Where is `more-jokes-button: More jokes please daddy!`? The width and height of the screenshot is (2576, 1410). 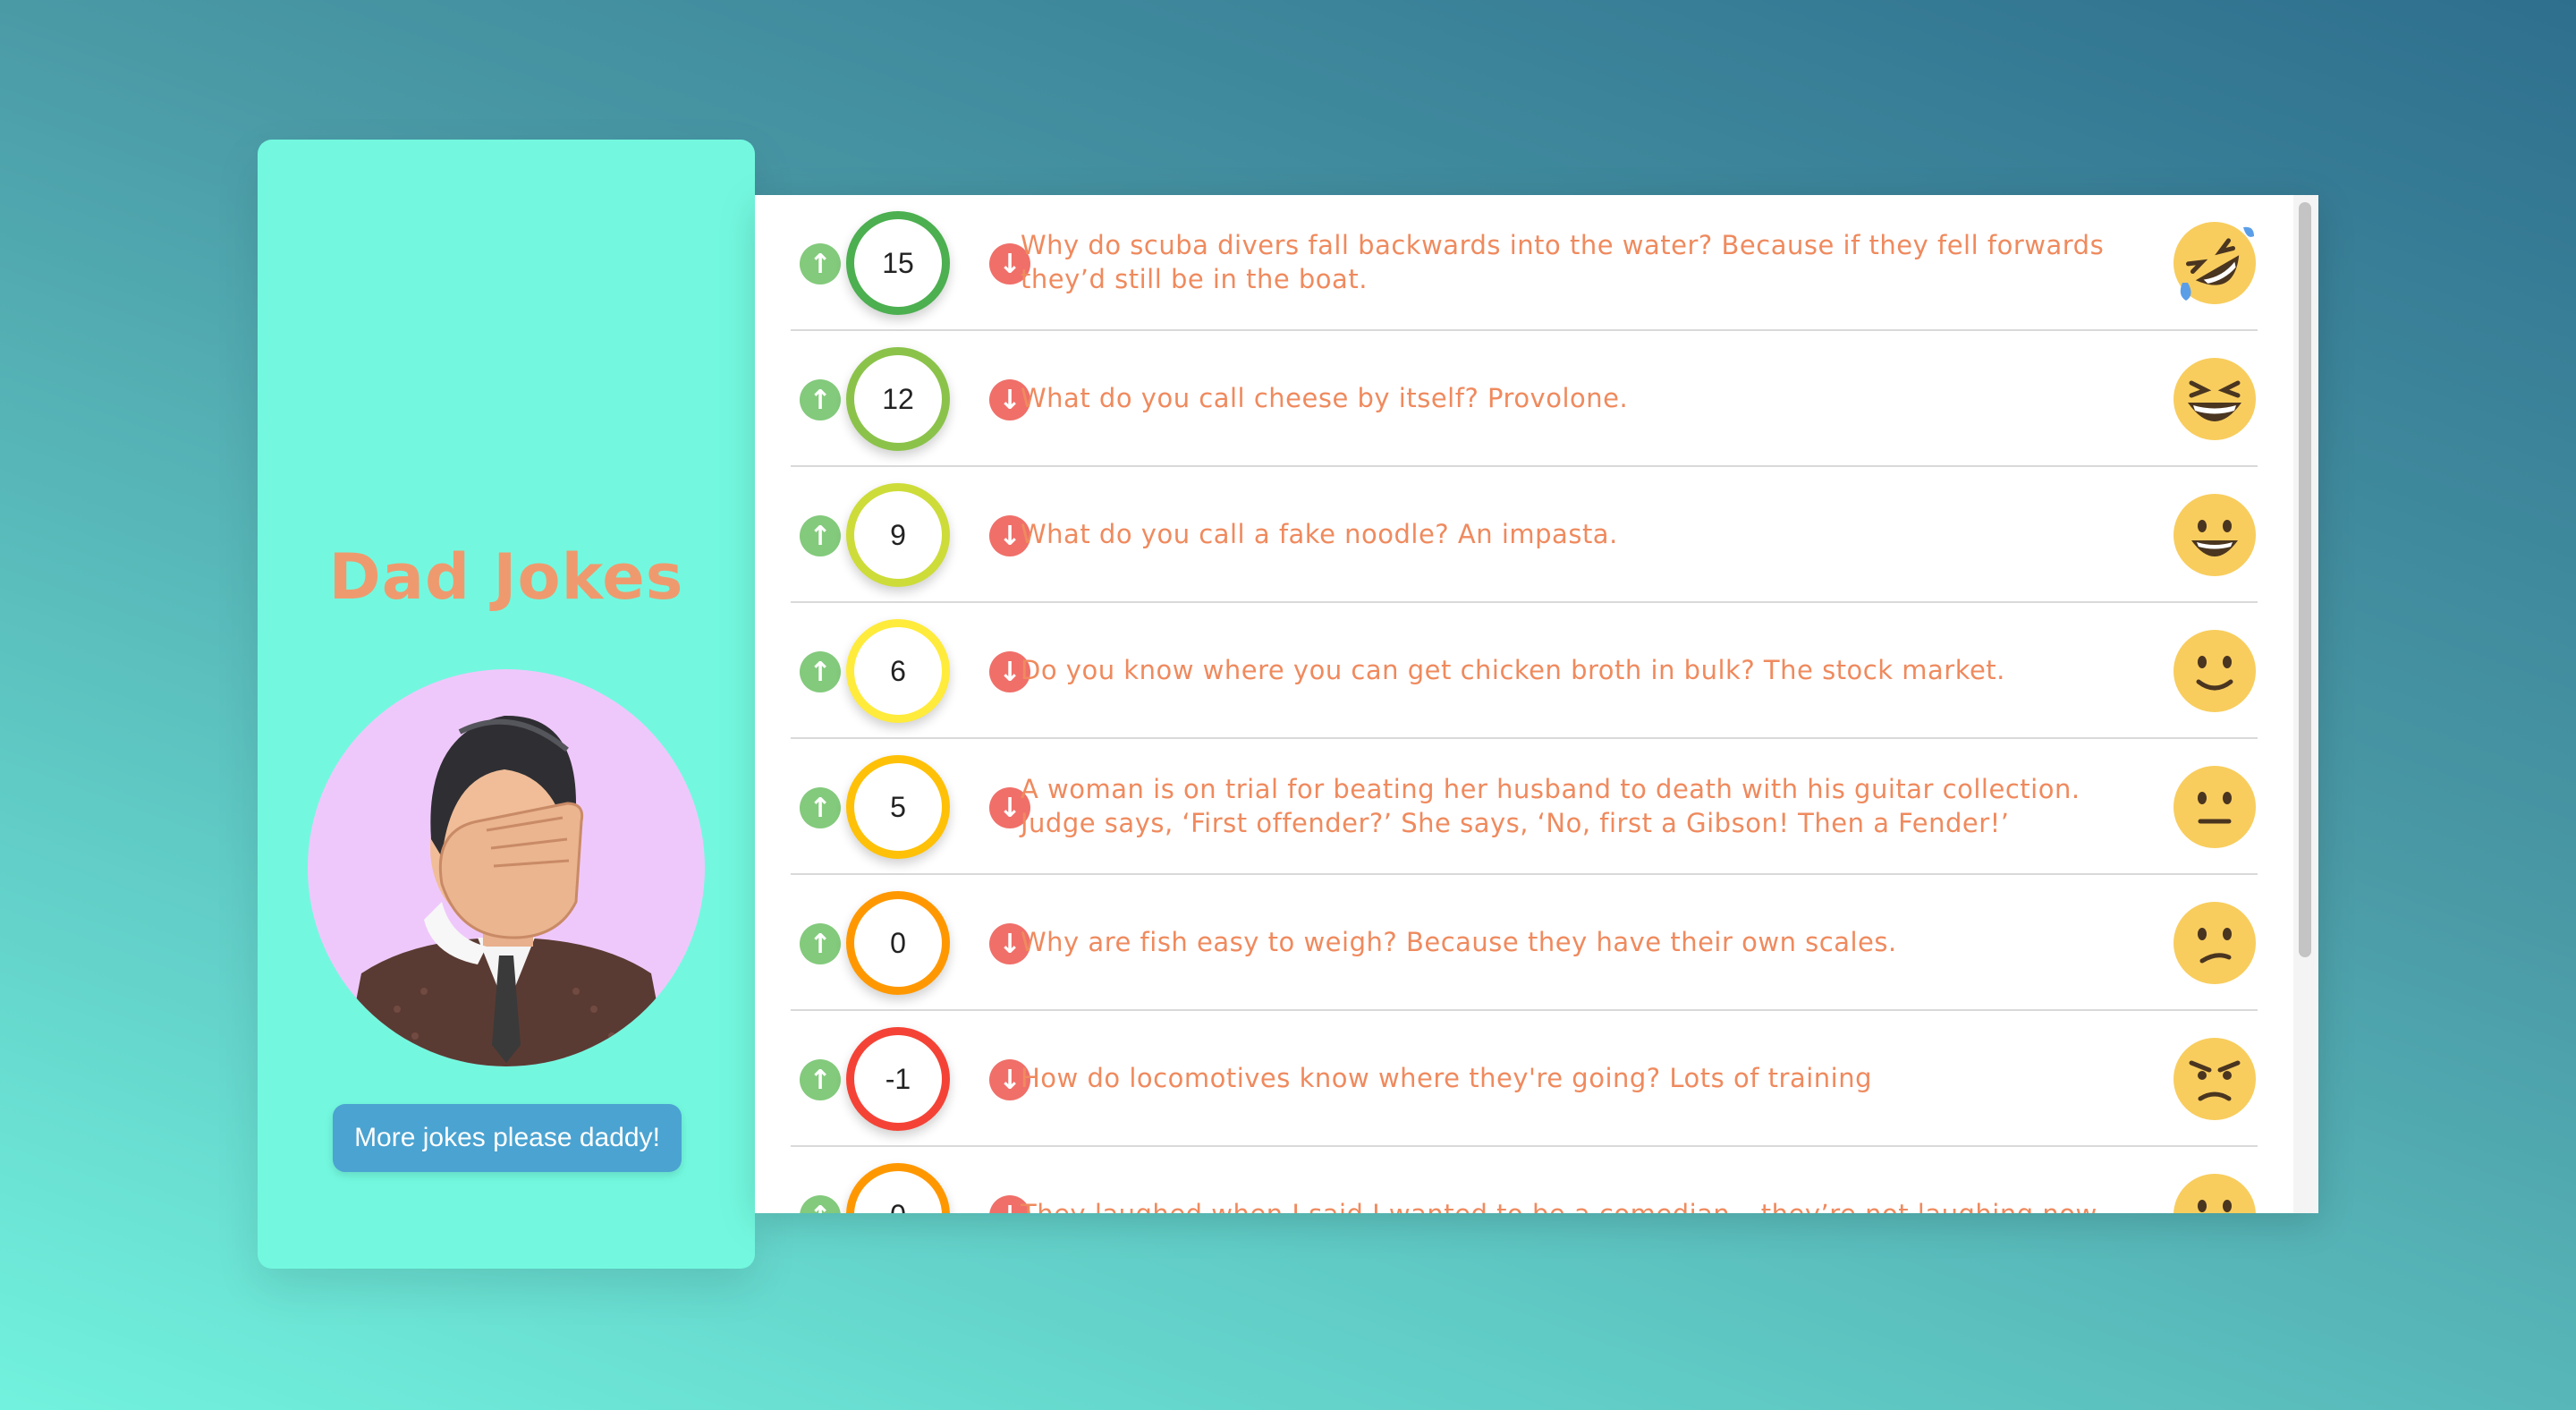 more-jokes-button: More jokes please daddy! is located at coordinates (507, 1138).